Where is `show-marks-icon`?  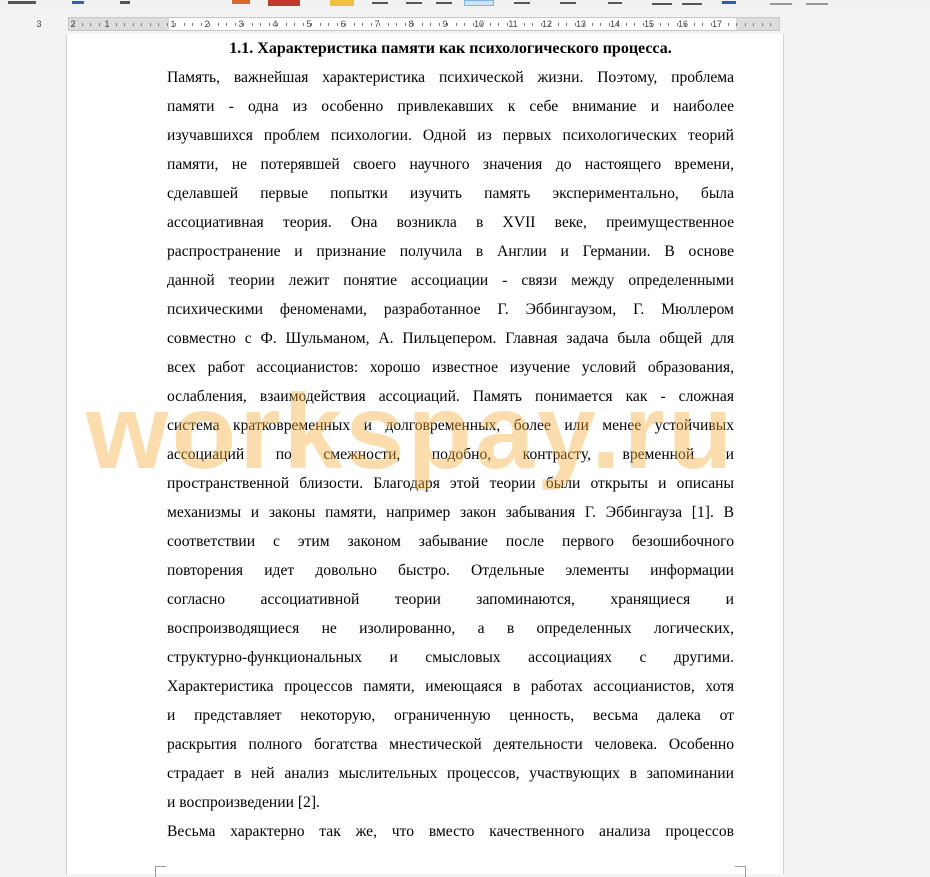 show-marks-icon is located at coordinates (817, 4).